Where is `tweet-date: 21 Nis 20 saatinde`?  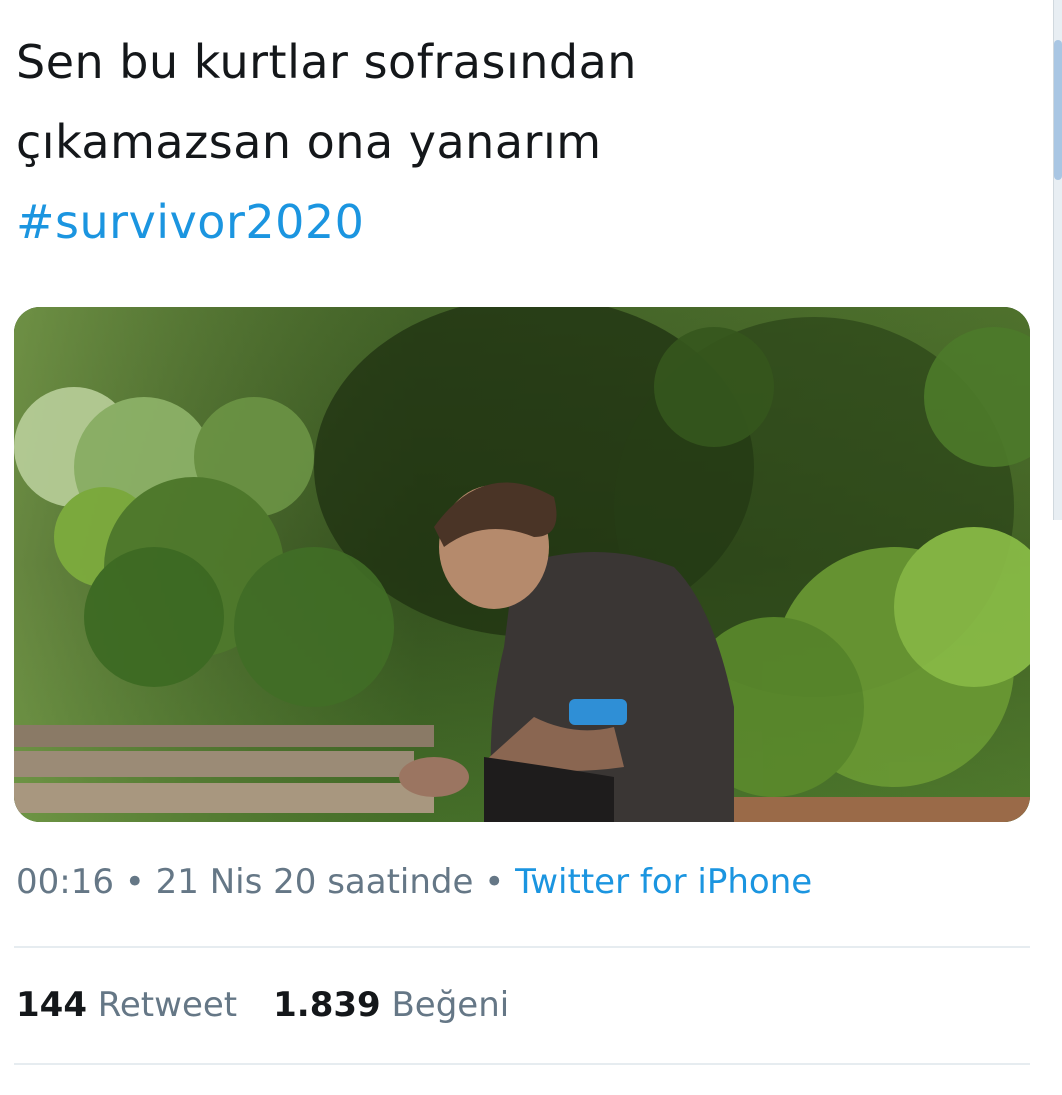
tweet-date: 21 Nis 20 saatinde is located at coordinates (315, 882).